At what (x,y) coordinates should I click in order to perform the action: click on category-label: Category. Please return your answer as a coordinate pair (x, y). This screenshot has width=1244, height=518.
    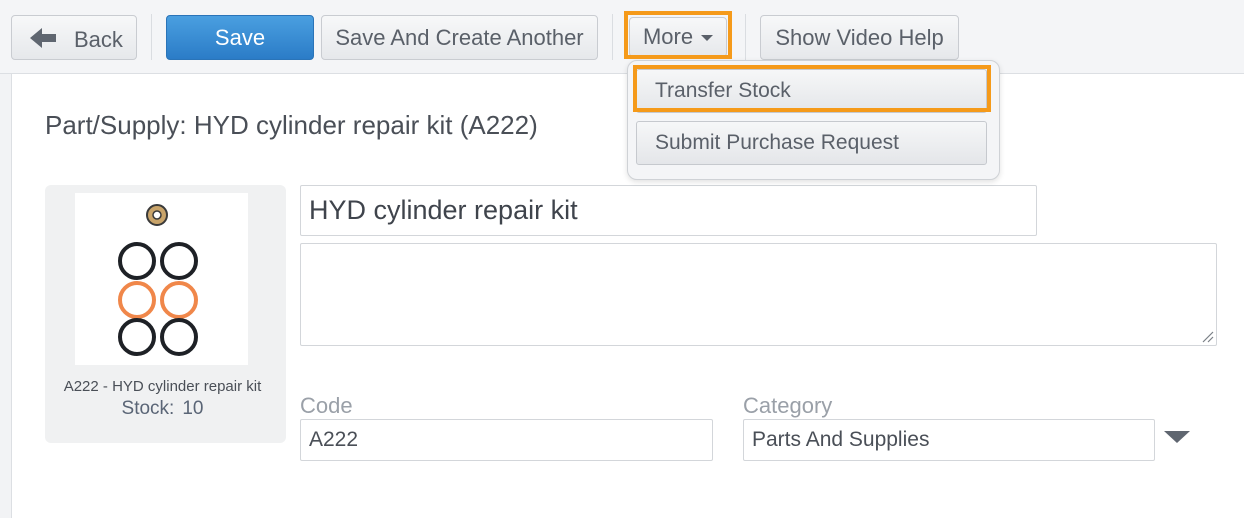
    Looking at the image, I should click on (788, 405).